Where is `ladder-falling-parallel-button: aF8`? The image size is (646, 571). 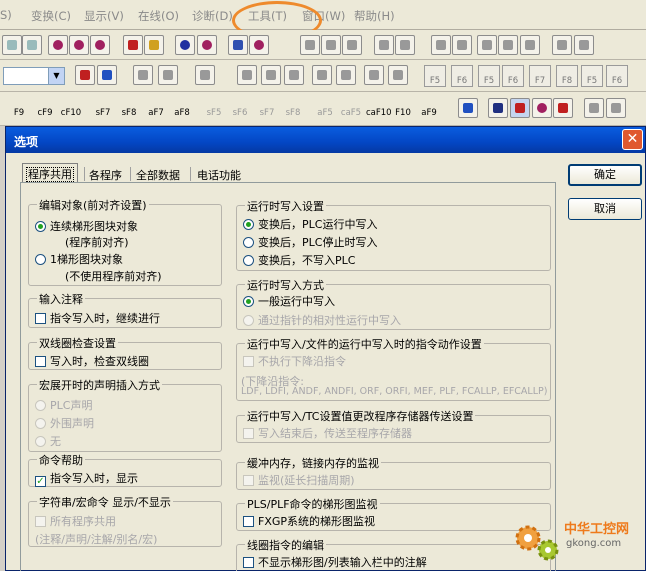
ladder-falling-parallel-button: aF8 is located at coordinates (182, 107).